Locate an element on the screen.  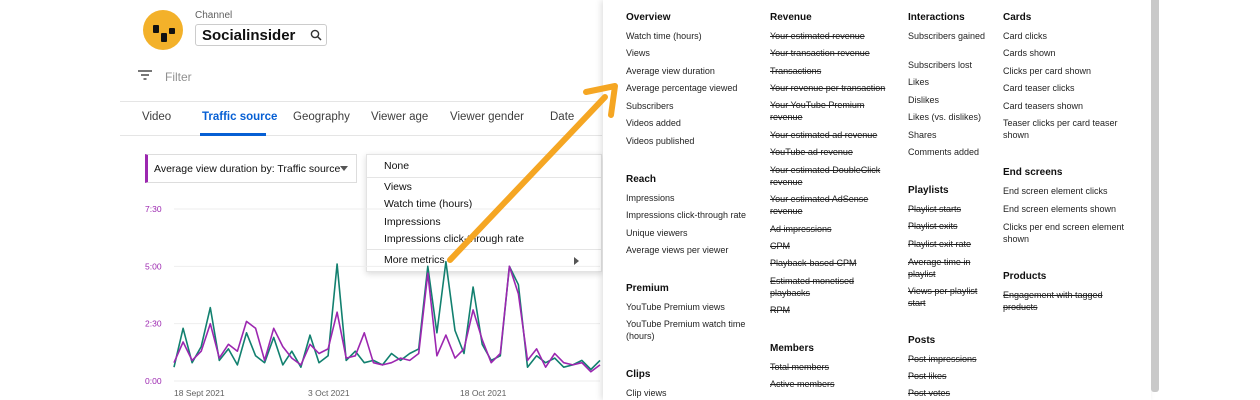
metric-option: Card clicks is located at coordinates (1087, 36).